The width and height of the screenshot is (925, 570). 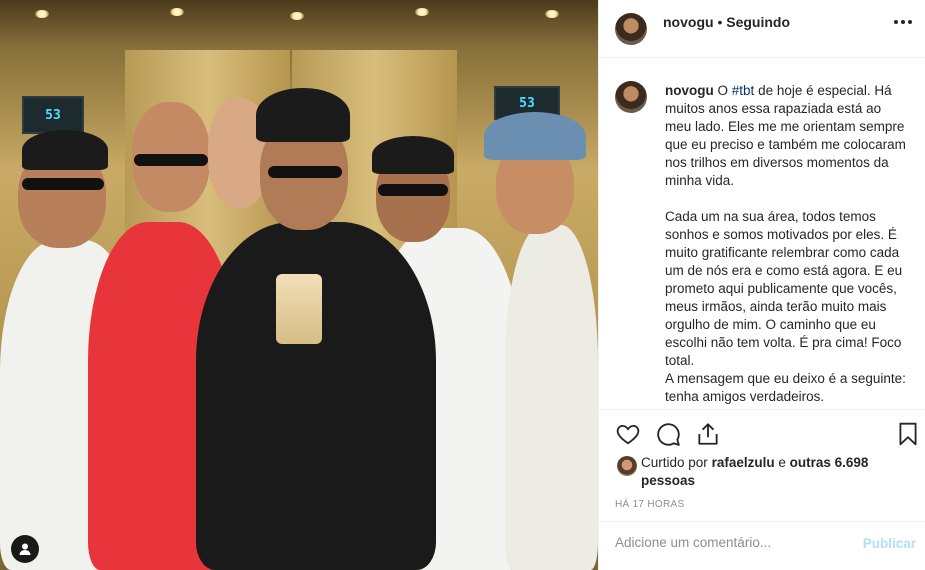 What do you see at coordinates (903, 22) in the screenshot?
I see `more-options-icon` at bounding box center [903, 22].